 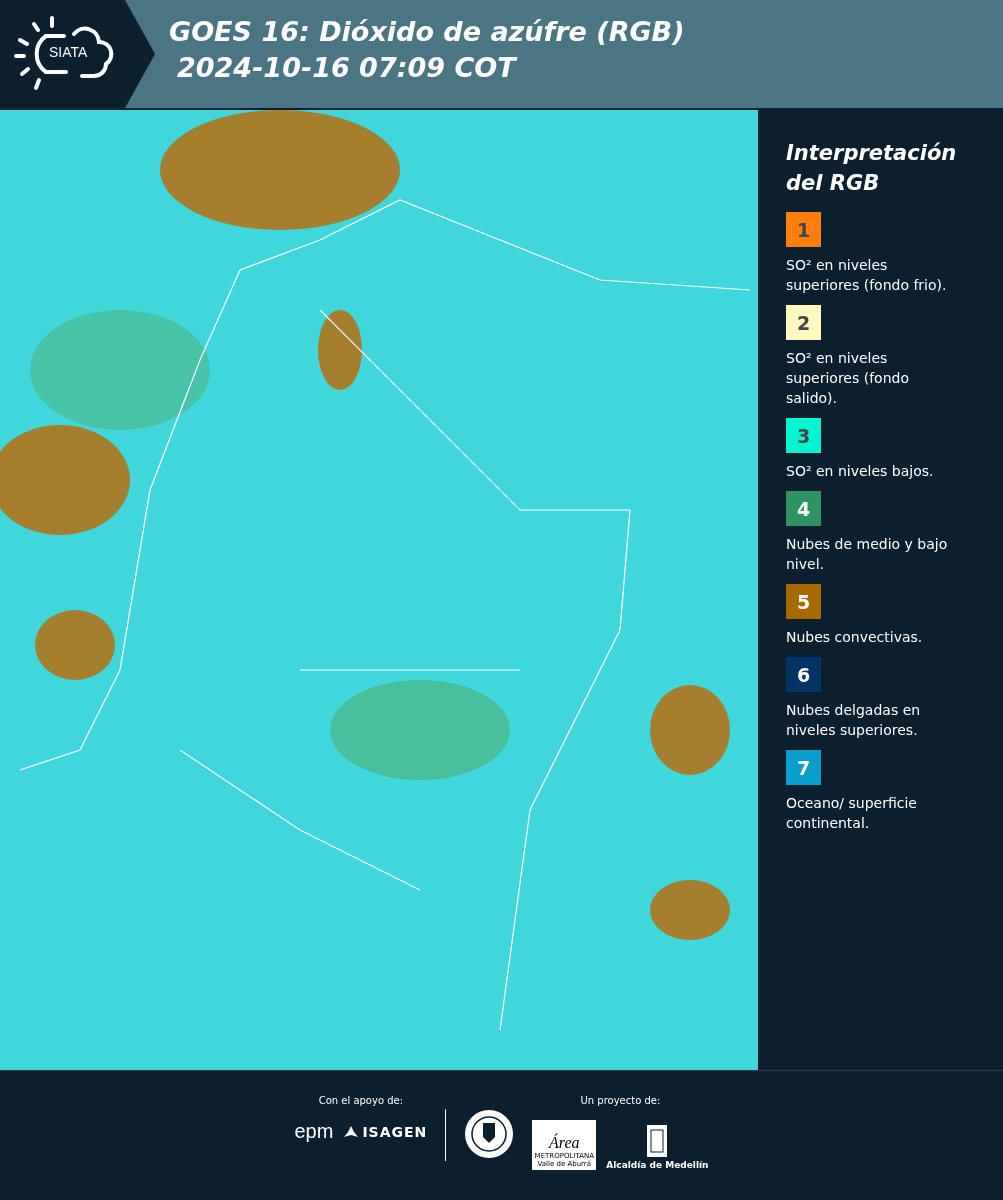 What do you see at coordinates (564, 1143) in the screenshot?
I see `area-logo-name: Área` at bounding box center [564, 1143].